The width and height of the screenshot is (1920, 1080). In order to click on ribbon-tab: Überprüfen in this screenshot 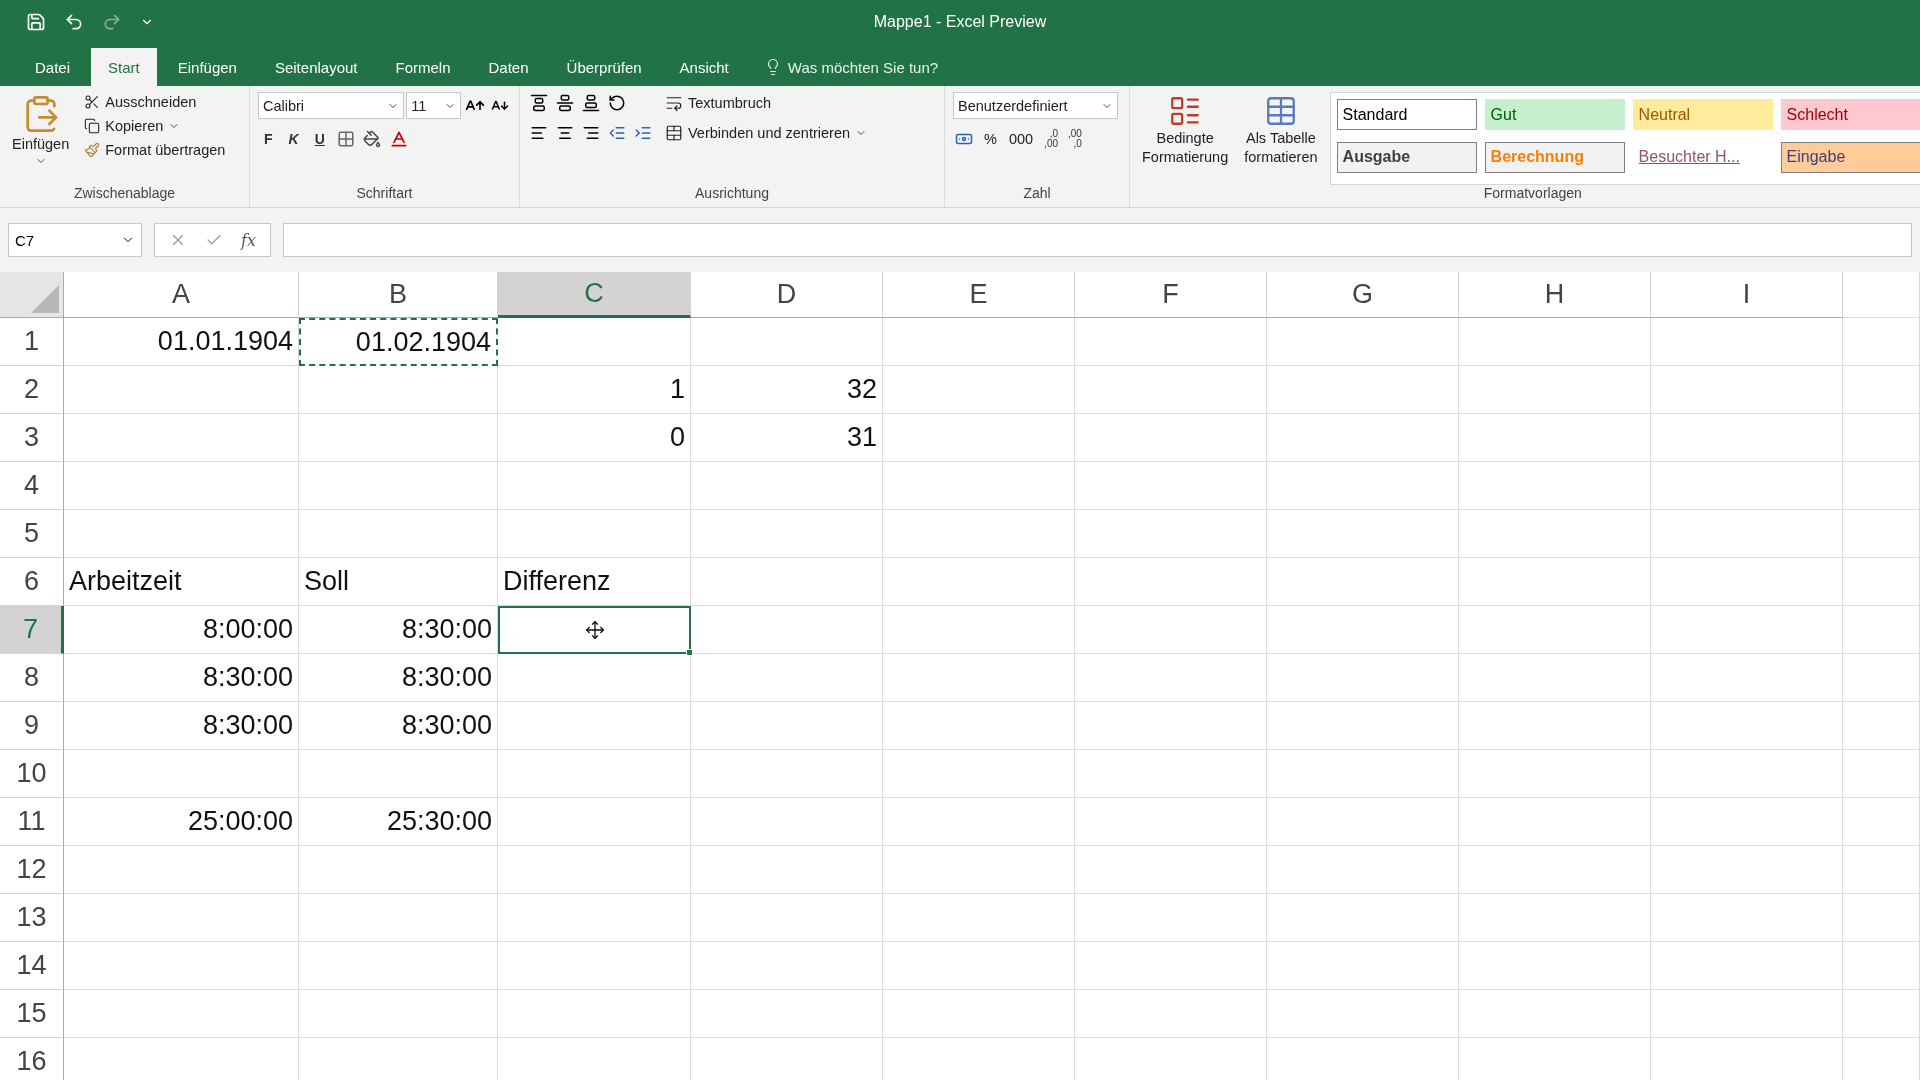, I will do `click(604, 67)`.